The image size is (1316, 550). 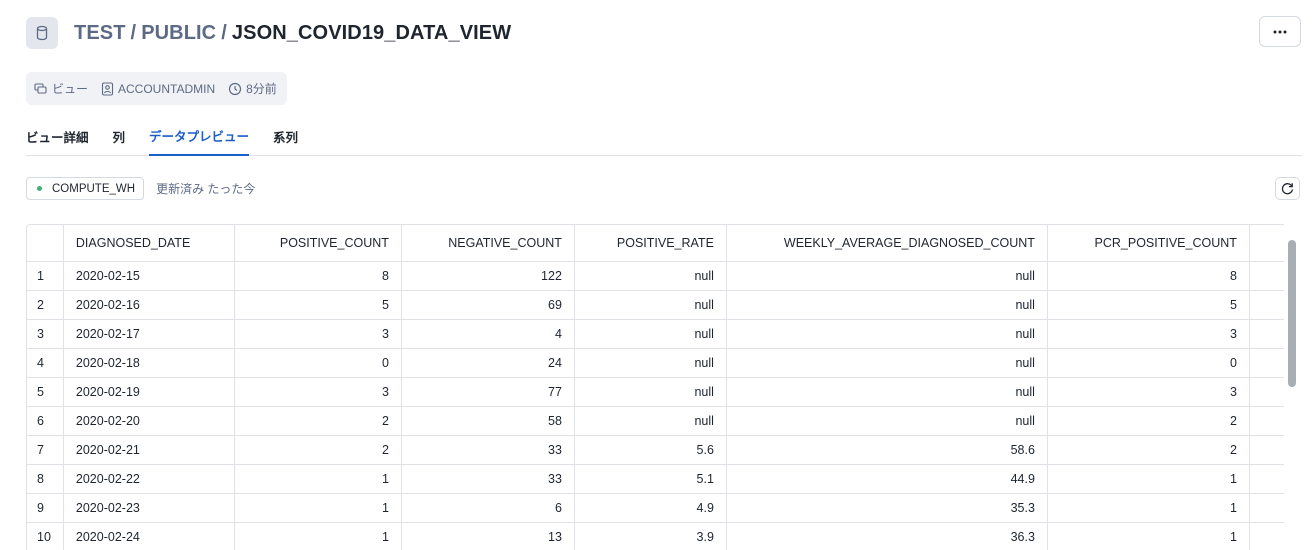 I want to click on cell-positive-count: 0, so click(x=318, y=363).